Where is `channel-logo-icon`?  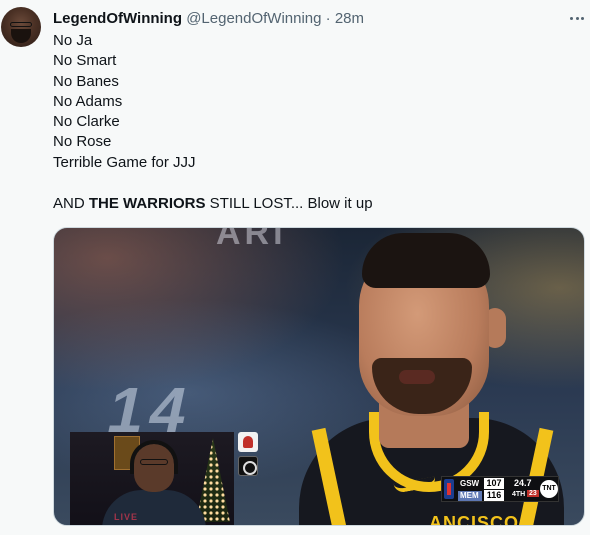 channel-logo-icon is located at coordinates (248, 466).